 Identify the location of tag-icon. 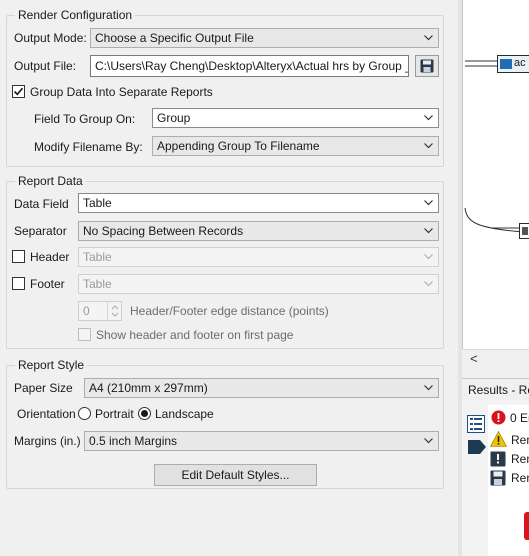
(477, 448).